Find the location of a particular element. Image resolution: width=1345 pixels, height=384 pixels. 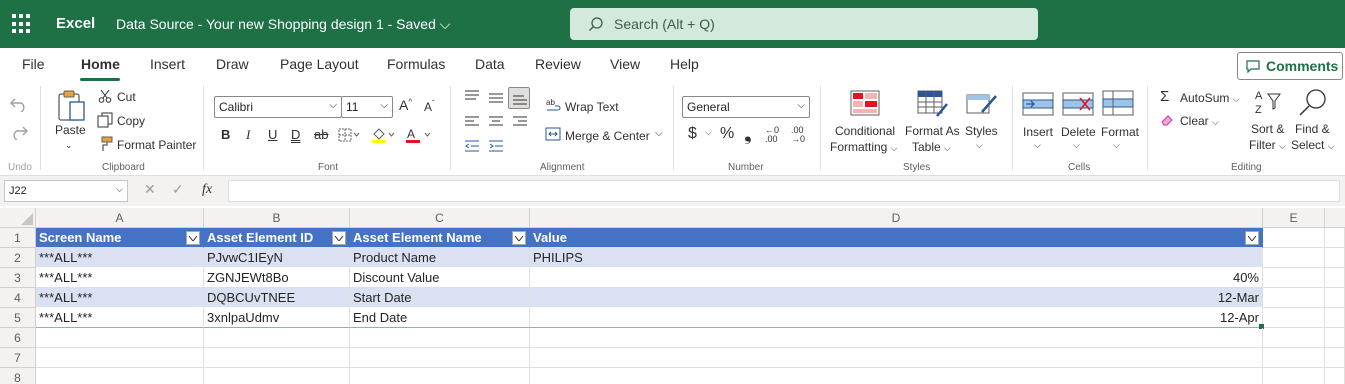

increase-font-size-icon: A^ is located at coordinates (405, 105).